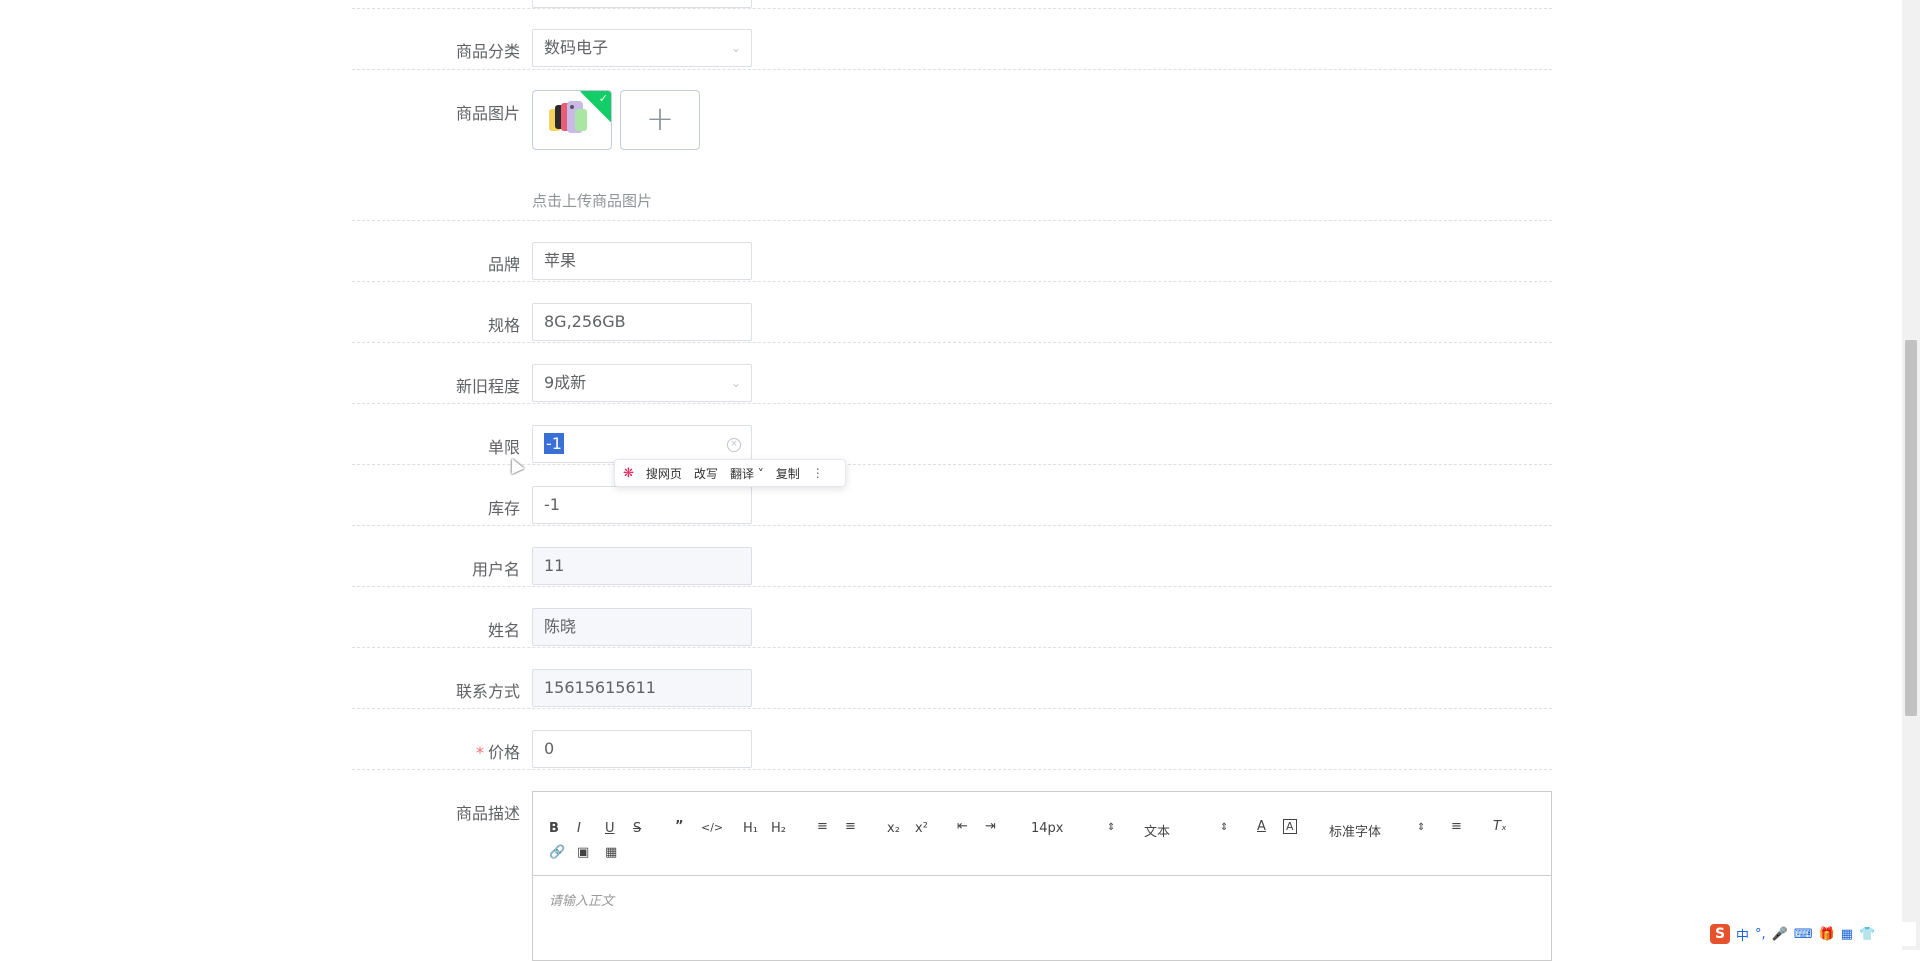 The height and width of the screenshot is (961, 1920). Describe the element at coordinates (642, 4) in the screenshot. I see `top-cutoff-input` at that location.